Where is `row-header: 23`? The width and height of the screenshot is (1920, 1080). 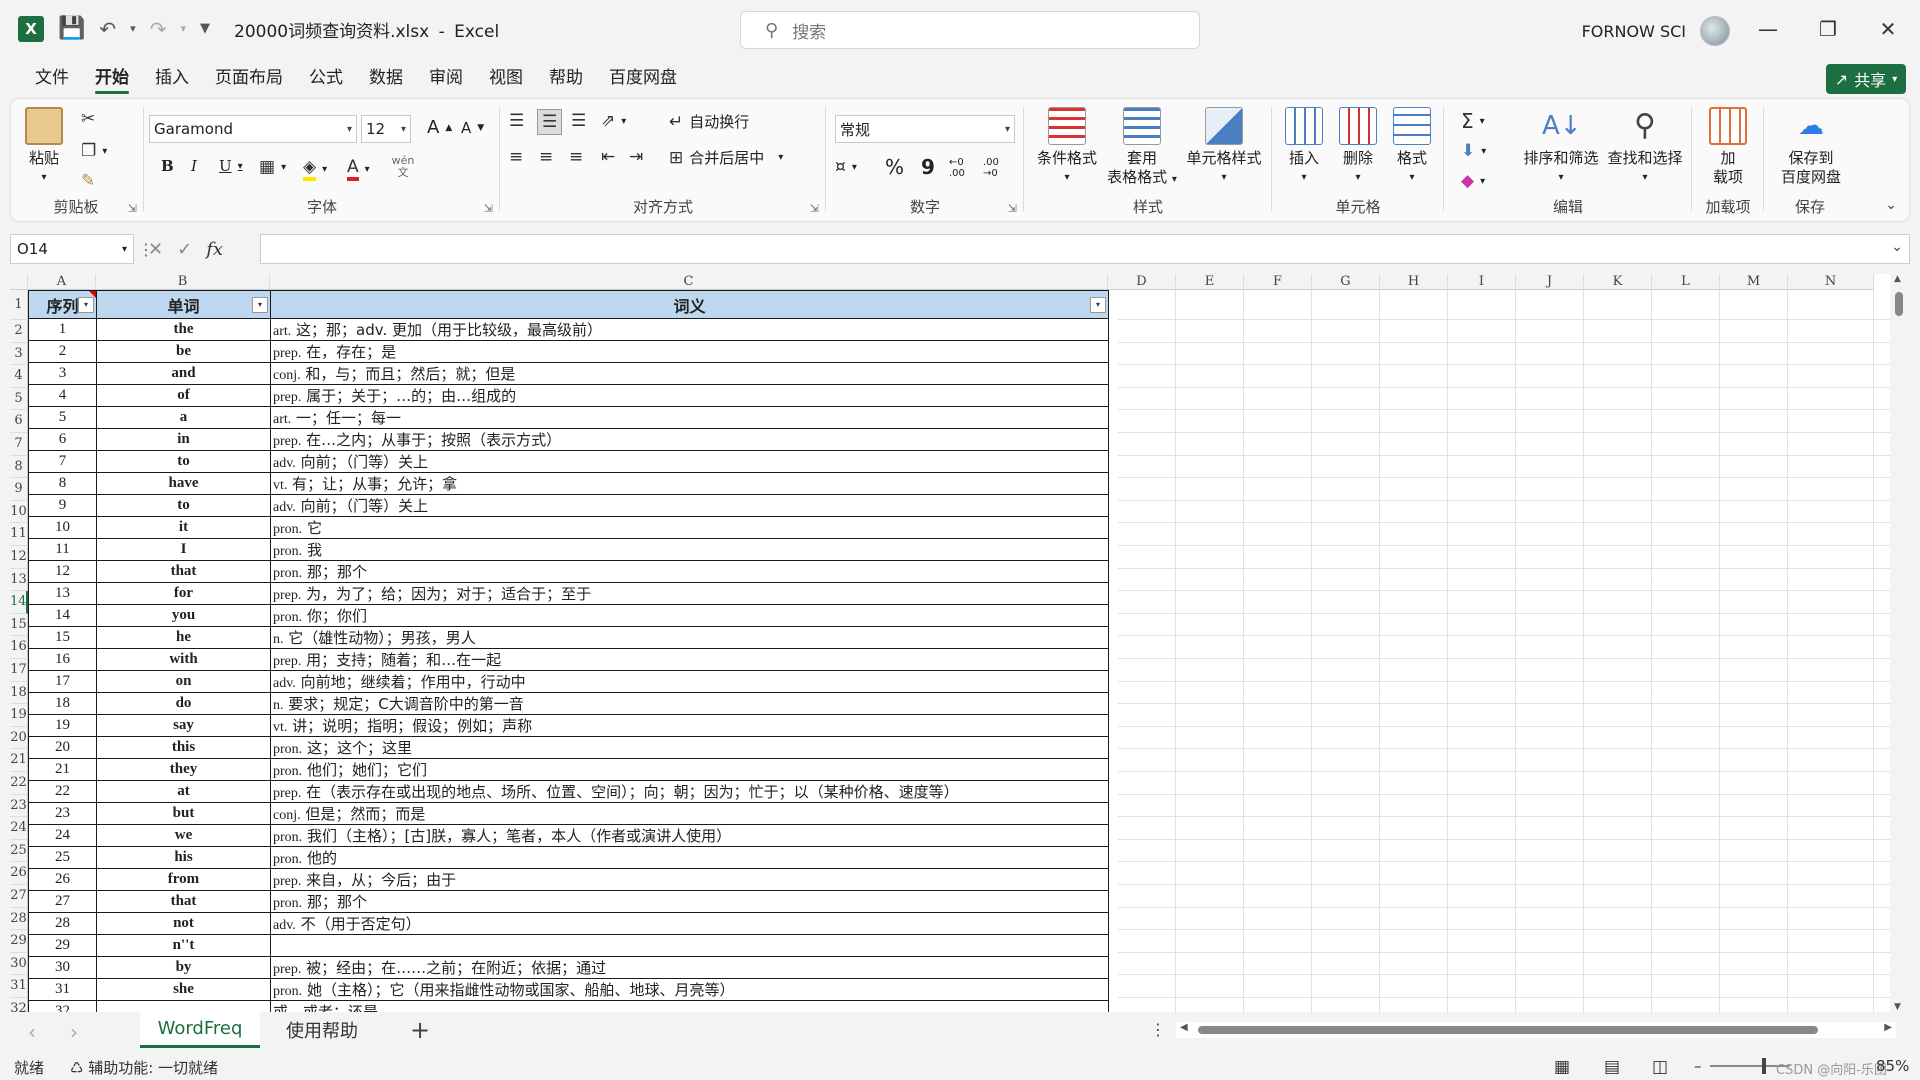 row-header: 23 is located at coordinates (19, 806).